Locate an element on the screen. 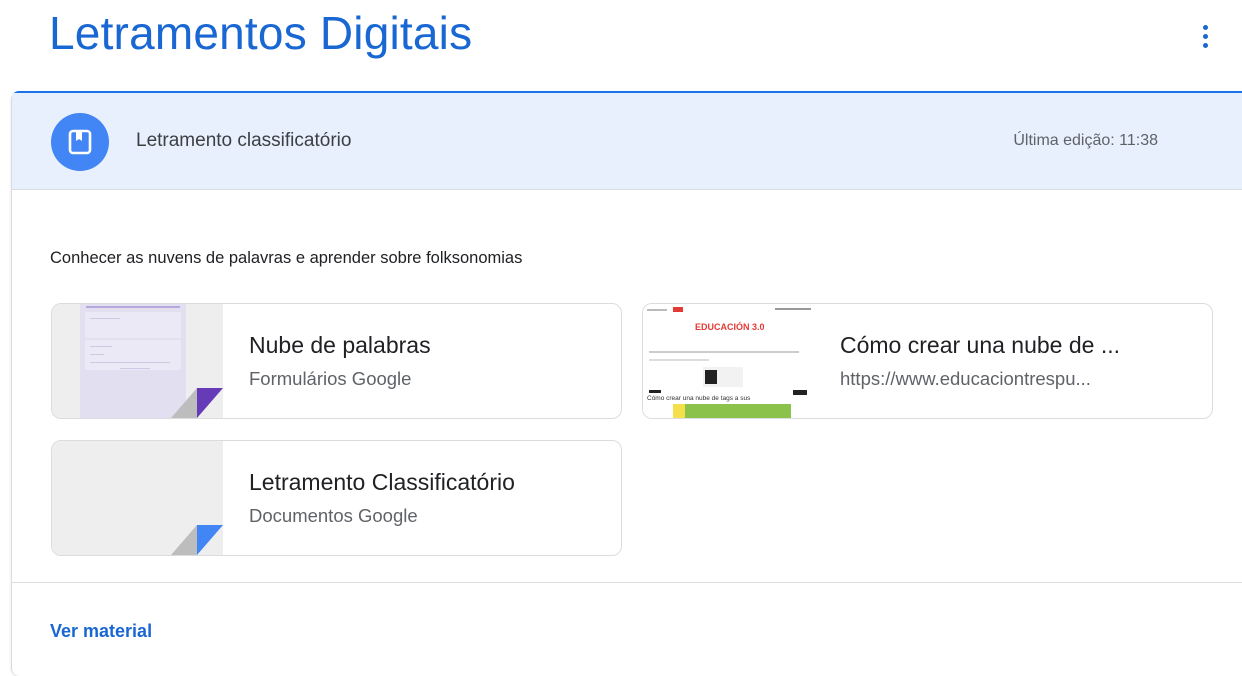 Image resolution: width=1242 pixels, height=676 pixels. thumb-heading: EDUCACIÓN 3.0 is located at coordinates (730, 327).